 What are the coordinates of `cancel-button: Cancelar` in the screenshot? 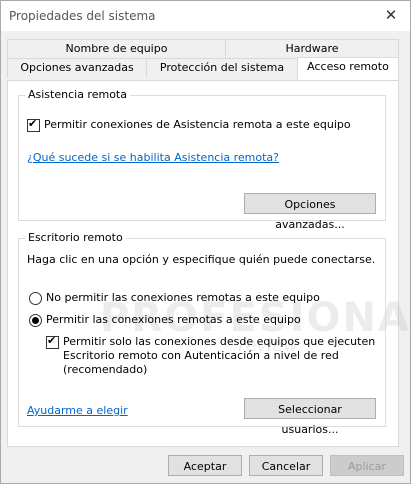 It's located at (286, 465).